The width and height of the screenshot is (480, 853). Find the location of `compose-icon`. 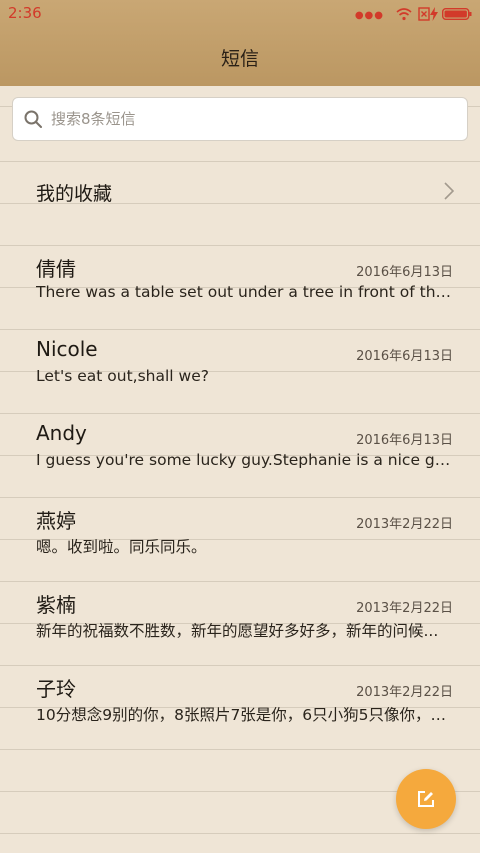

compose-icon is located at coordinates (426, 799).